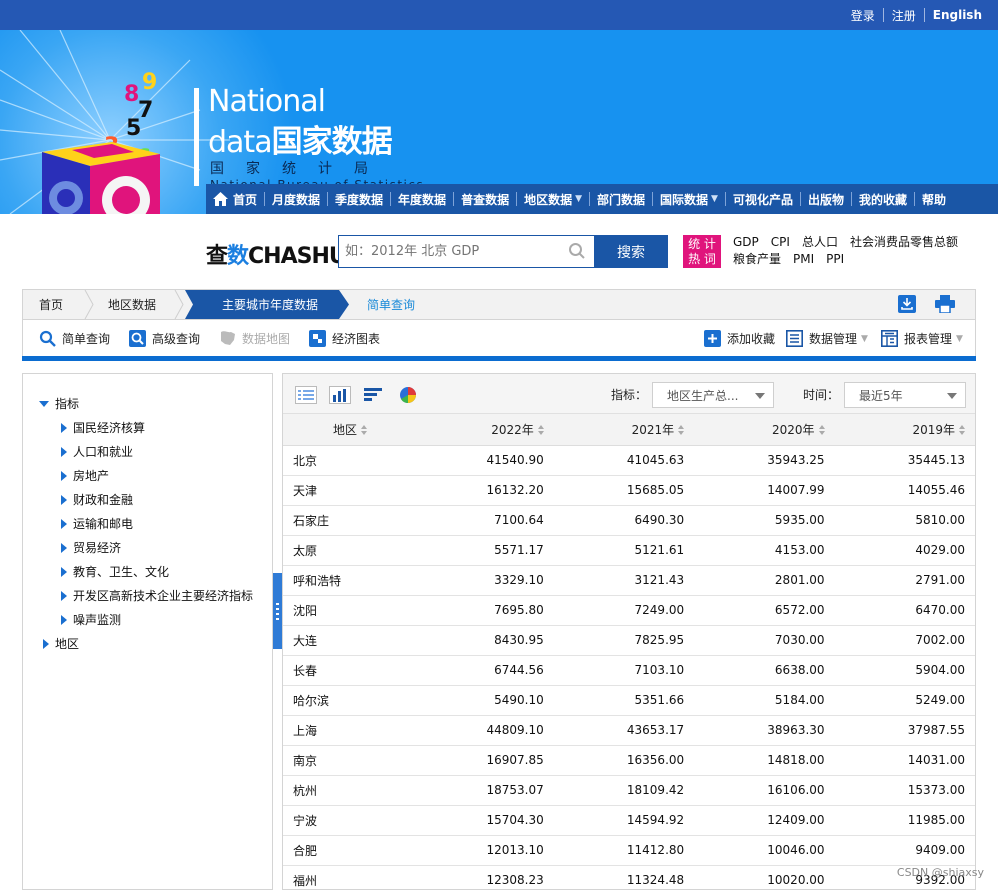 This screenshot has height=890, width=998. Describe the element at coordinates (91, 619) in the screenshot. I see `tree-node: 噪声监测` at that location.